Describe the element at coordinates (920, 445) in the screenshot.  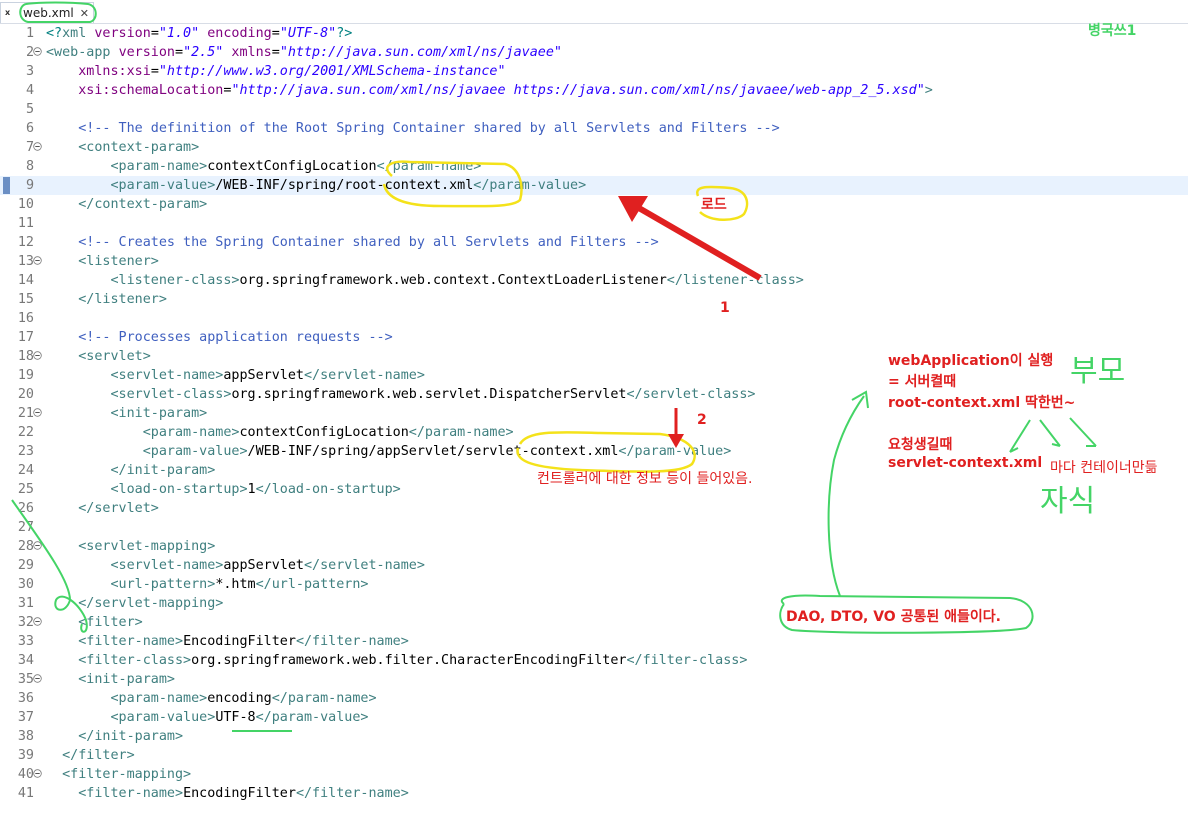
I see `note-on-request: 요청생길때` at that location.